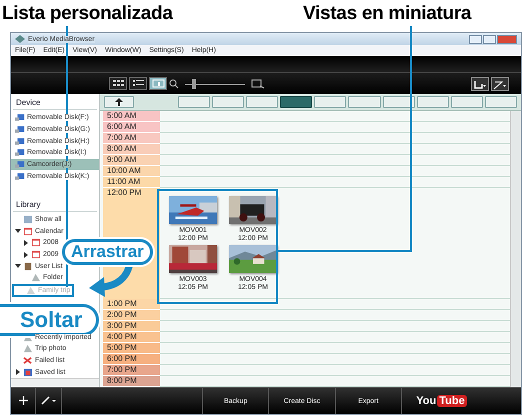 The image size is (524, 415). What do you see at coordinates (131, 326) in the screenshot?
I see `time-slot: 3:00 PM` at bounding box center [131, 326].